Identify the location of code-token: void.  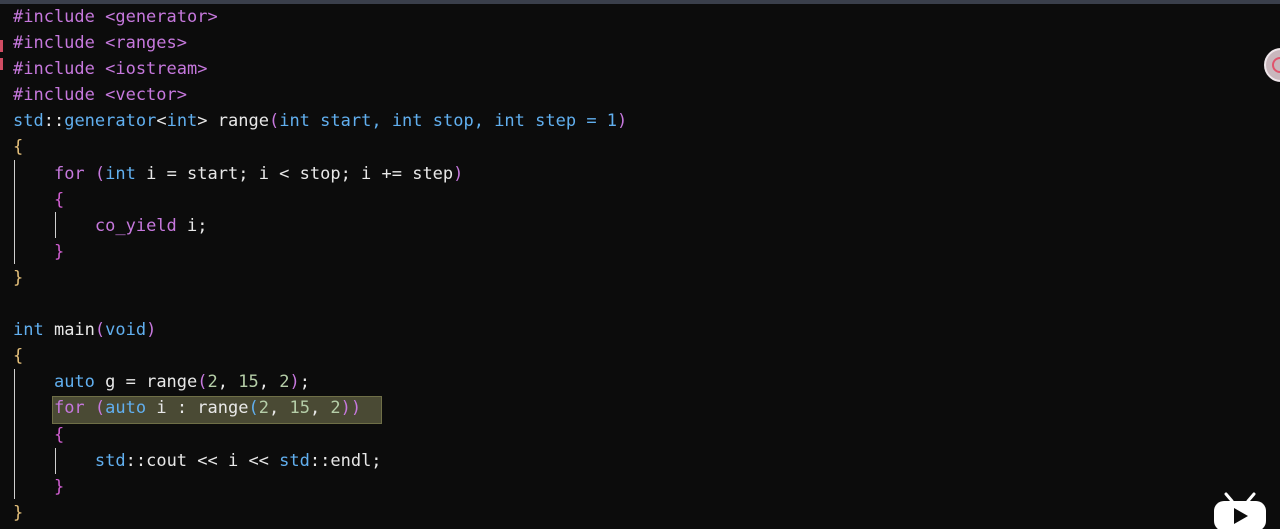
(126, 330).